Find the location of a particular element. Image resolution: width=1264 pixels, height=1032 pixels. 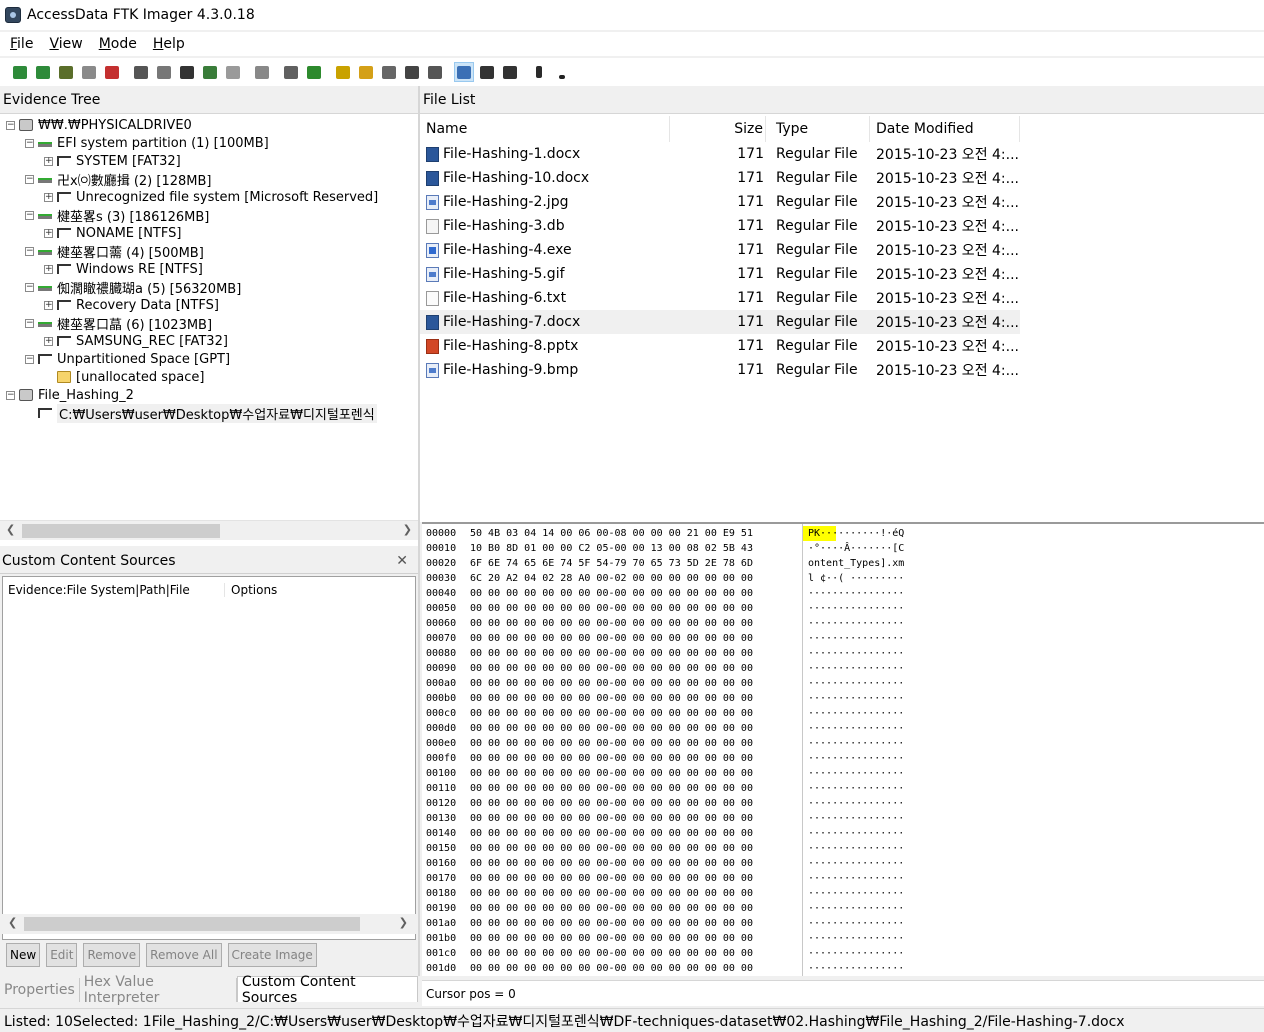

tab-hex-value-interpreter: Hex Value Interpreter is located at coordinates (158, 990).